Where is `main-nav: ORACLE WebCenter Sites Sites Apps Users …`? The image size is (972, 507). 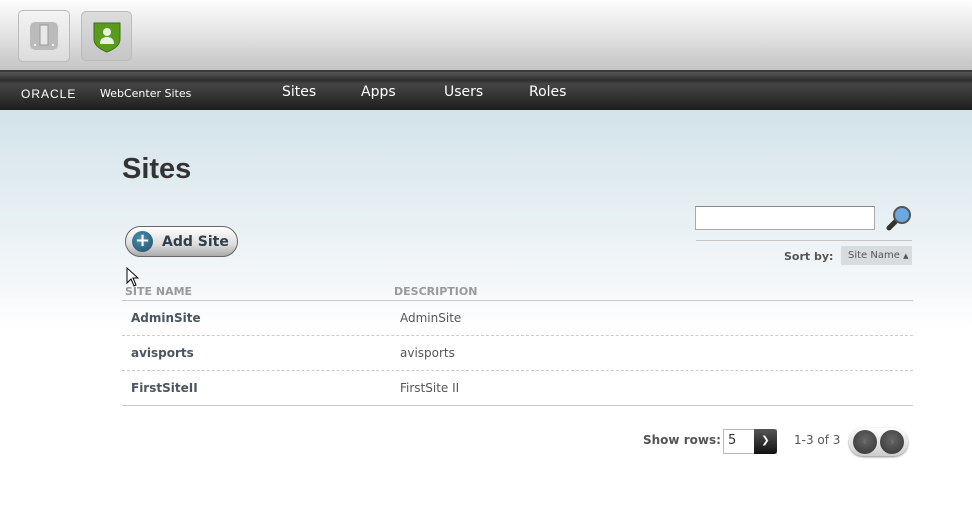 main-nav: ORACLE WebCenter Sites Sites Apps Users … is located at coordinates (486, 90).